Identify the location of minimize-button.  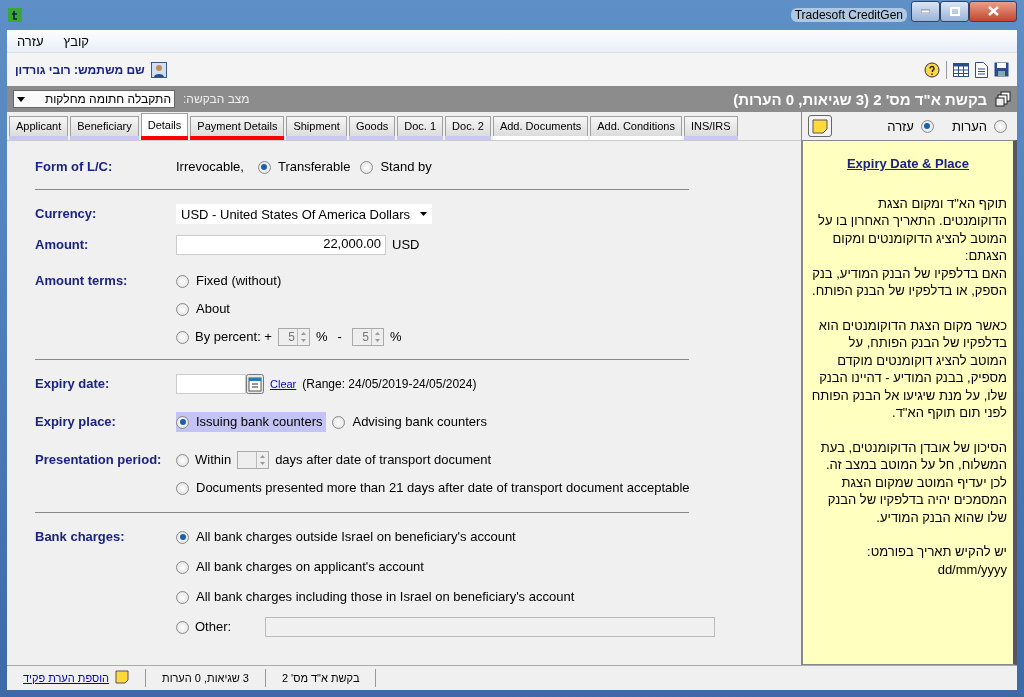
(925, 11).